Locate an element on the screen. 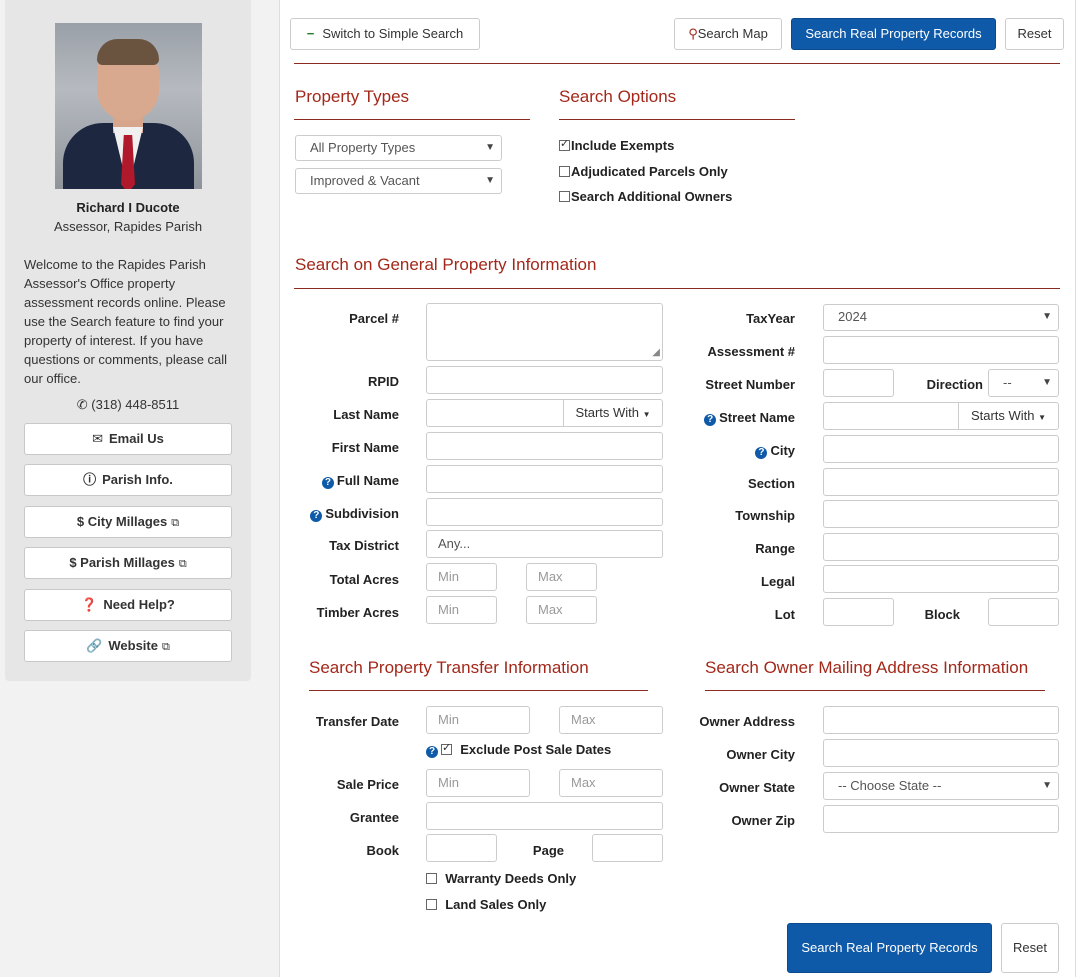 Image resolution: width=1076 pixels, height=977 pixels. map-marker-icon: ⚲ is located at coordinates (693, 33).